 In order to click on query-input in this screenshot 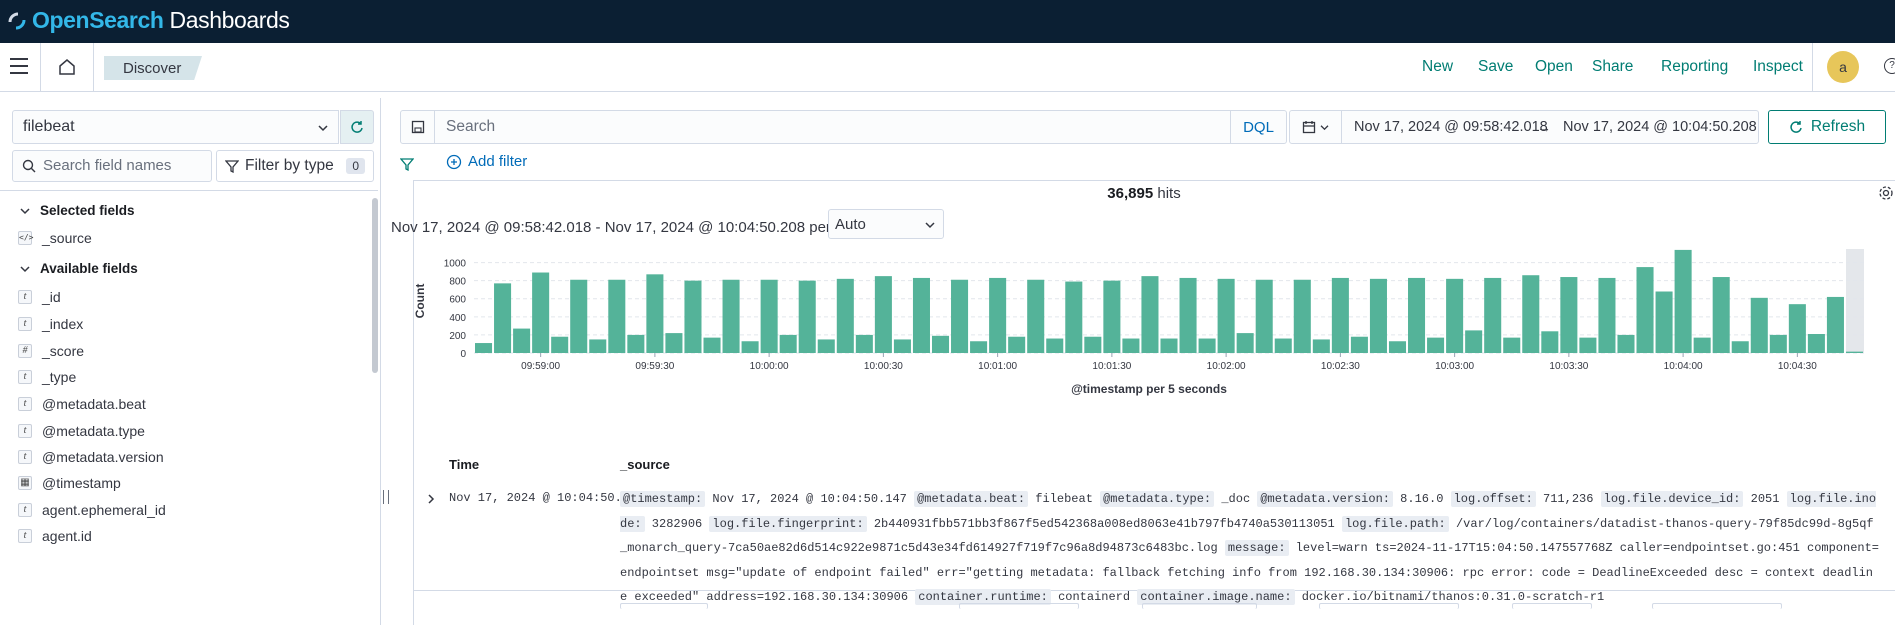, I will do `click(816, 127)`.